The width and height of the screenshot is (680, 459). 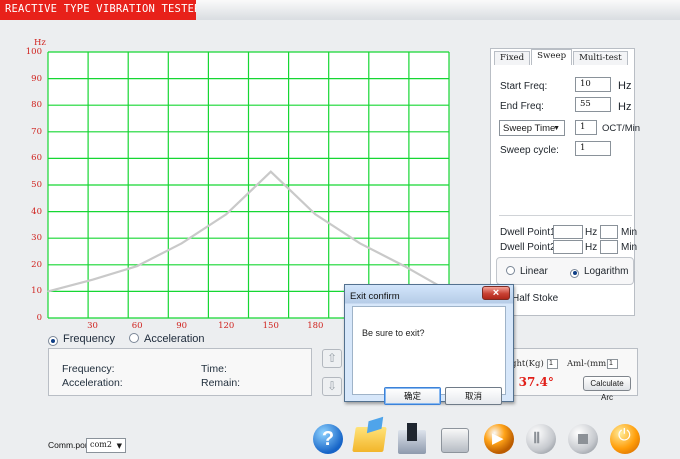 What do you see at coordinates (126, 339) in the screenshot?
I see `chart-mode-selector: Frequency Acceleration` at bounding box center [126, 339].